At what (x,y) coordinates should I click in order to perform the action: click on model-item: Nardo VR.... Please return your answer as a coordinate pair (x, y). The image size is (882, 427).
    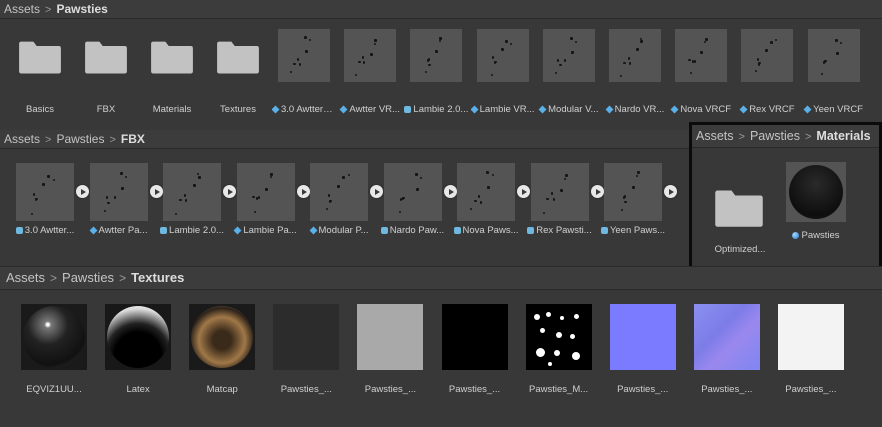
    Looking at the image, I should click on (634, 72).